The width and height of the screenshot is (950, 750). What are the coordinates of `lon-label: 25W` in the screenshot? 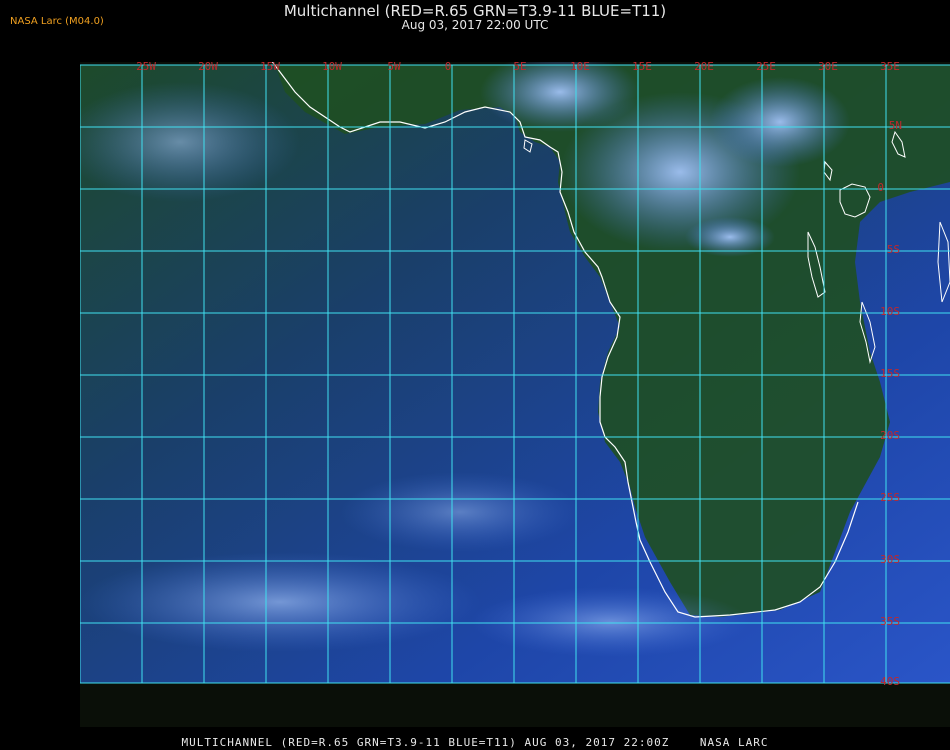 It's located at (146, 67).